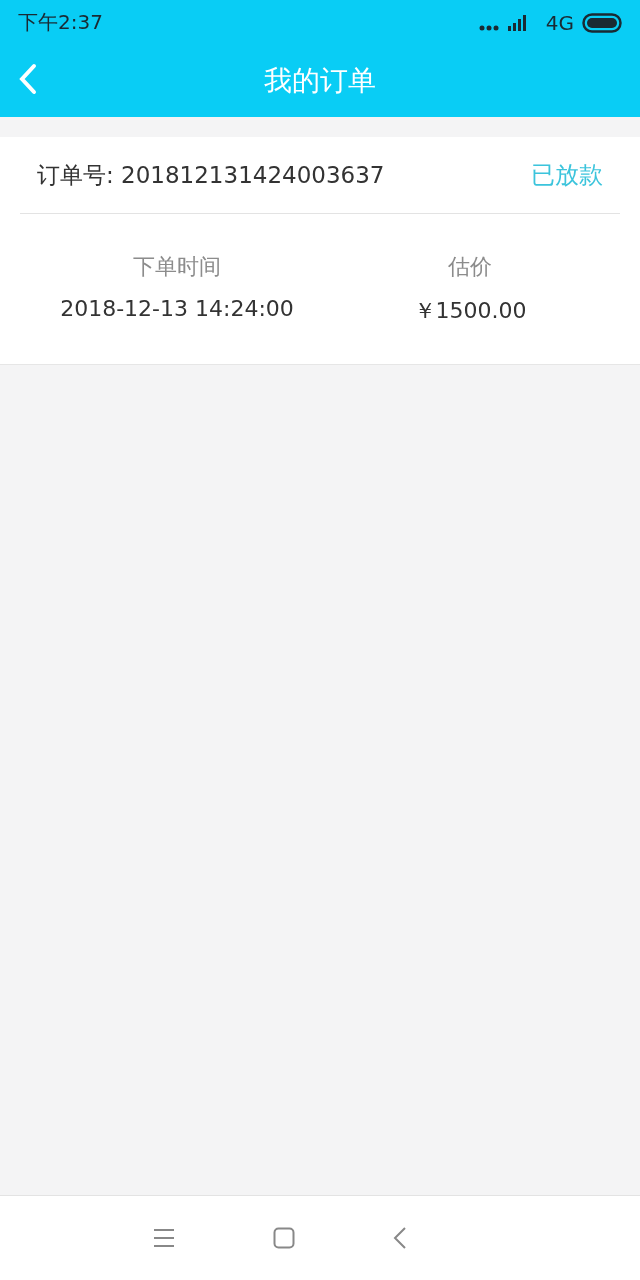 Image resolution: width=640 pixels, height=1280 pixels. I want to click on detail-value: 2018-12-13 14:24:00, so click(177, 308).